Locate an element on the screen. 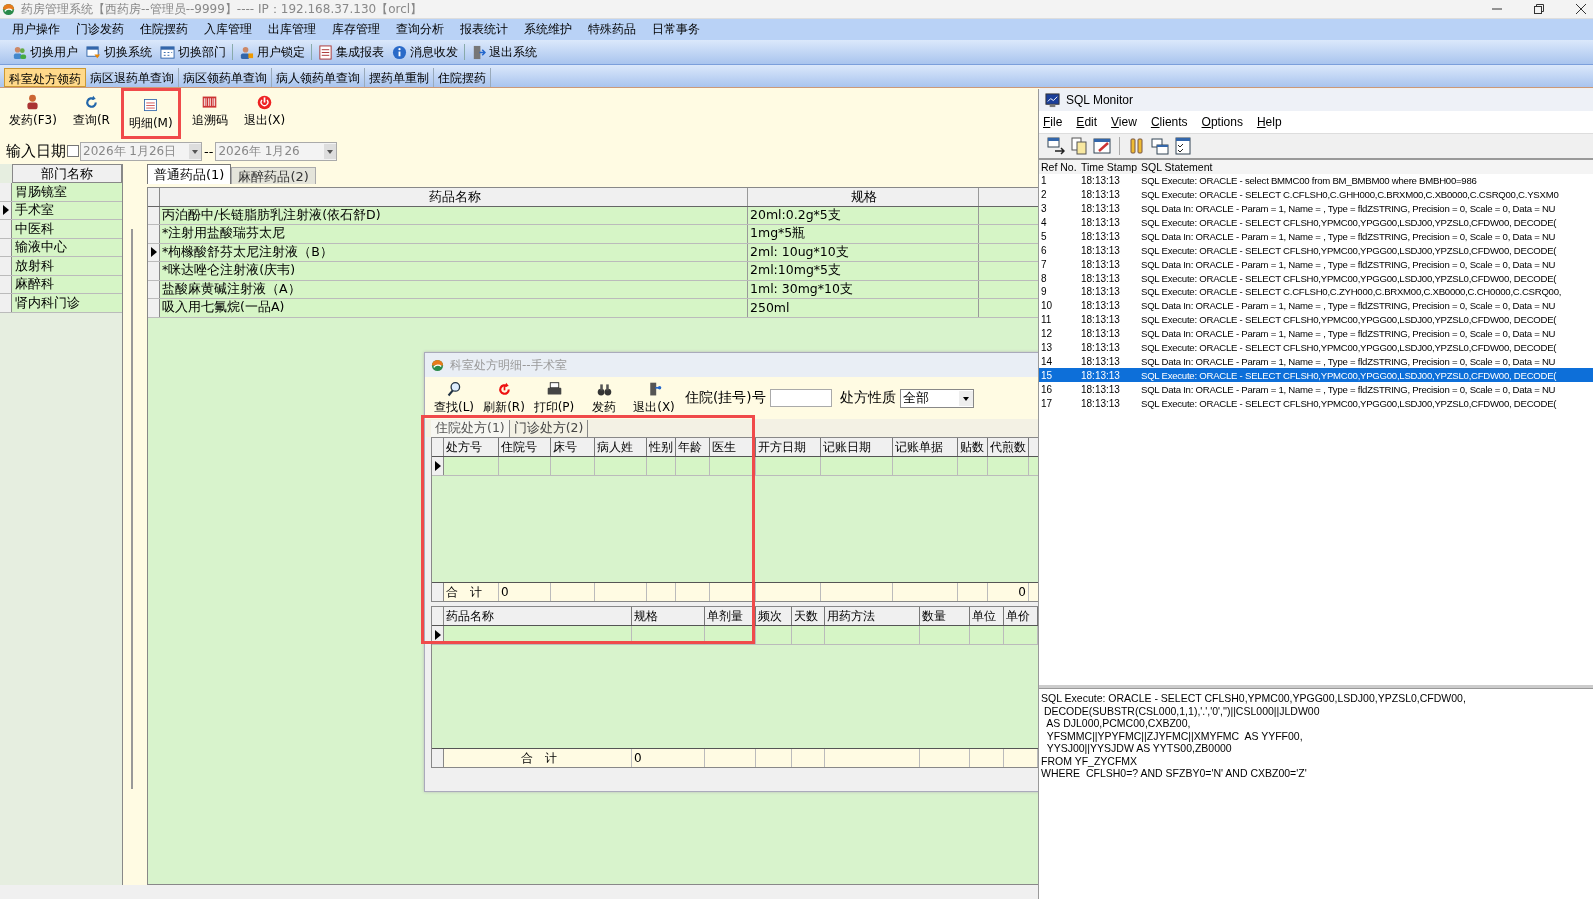  row-selector is located at coordinates (438, 466).